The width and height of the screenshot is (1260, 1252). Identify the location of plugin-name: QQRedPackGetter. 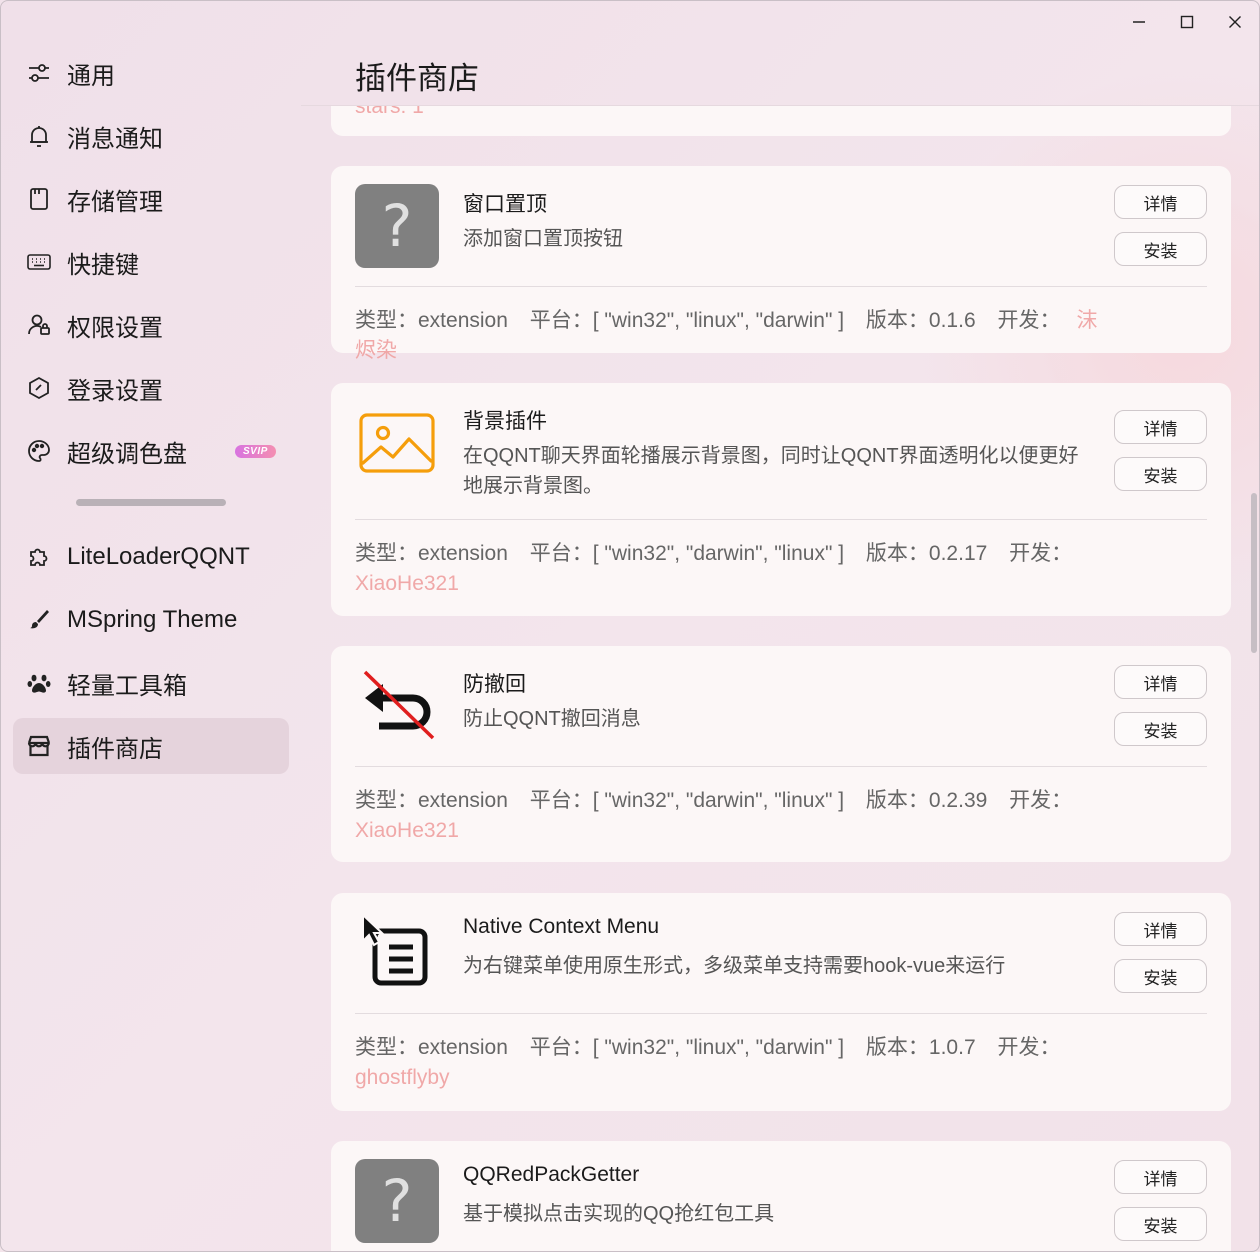
(551, 1174).